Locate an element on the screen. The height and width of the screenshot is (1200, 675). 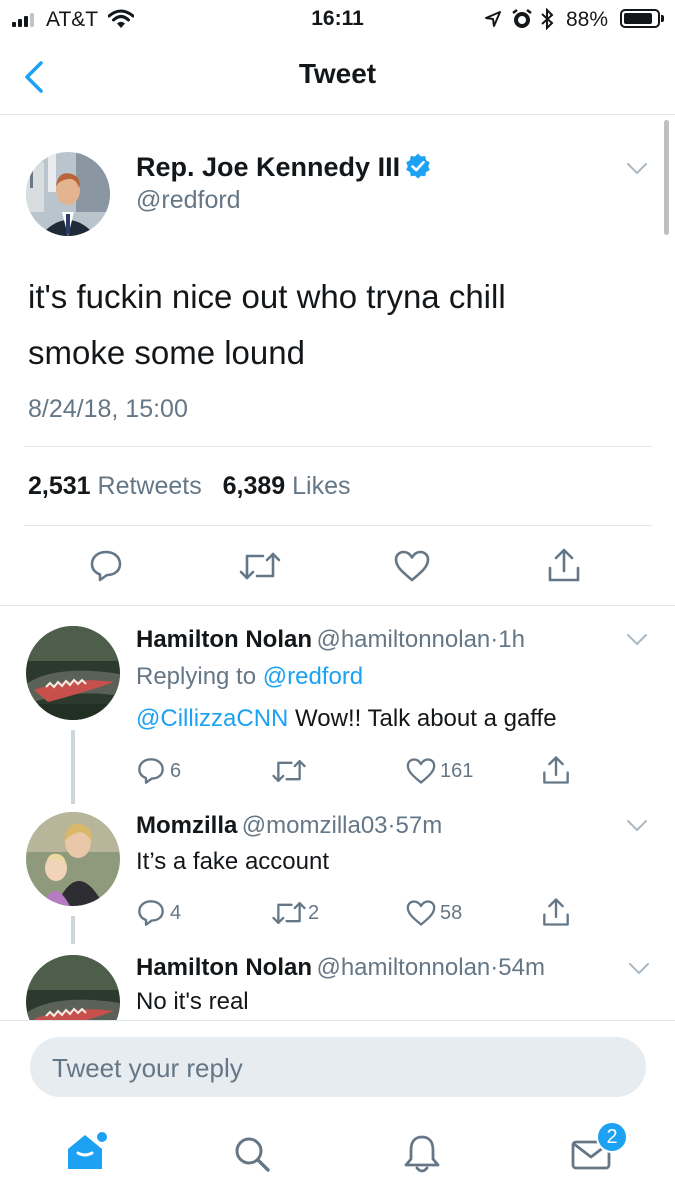
replying-to-prefix: Replying to is located at coordinates (196, 676).